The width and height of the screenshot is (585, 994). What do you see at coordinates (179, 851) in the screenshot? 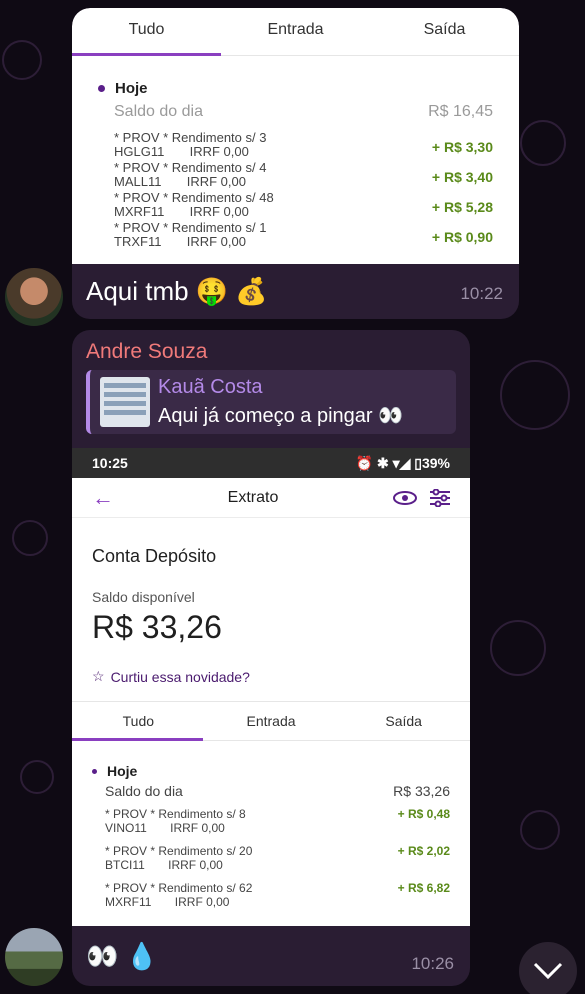
I see `transaction-line1: * PROV * Rendimento s/ 20` at bounding box center [179, 851].